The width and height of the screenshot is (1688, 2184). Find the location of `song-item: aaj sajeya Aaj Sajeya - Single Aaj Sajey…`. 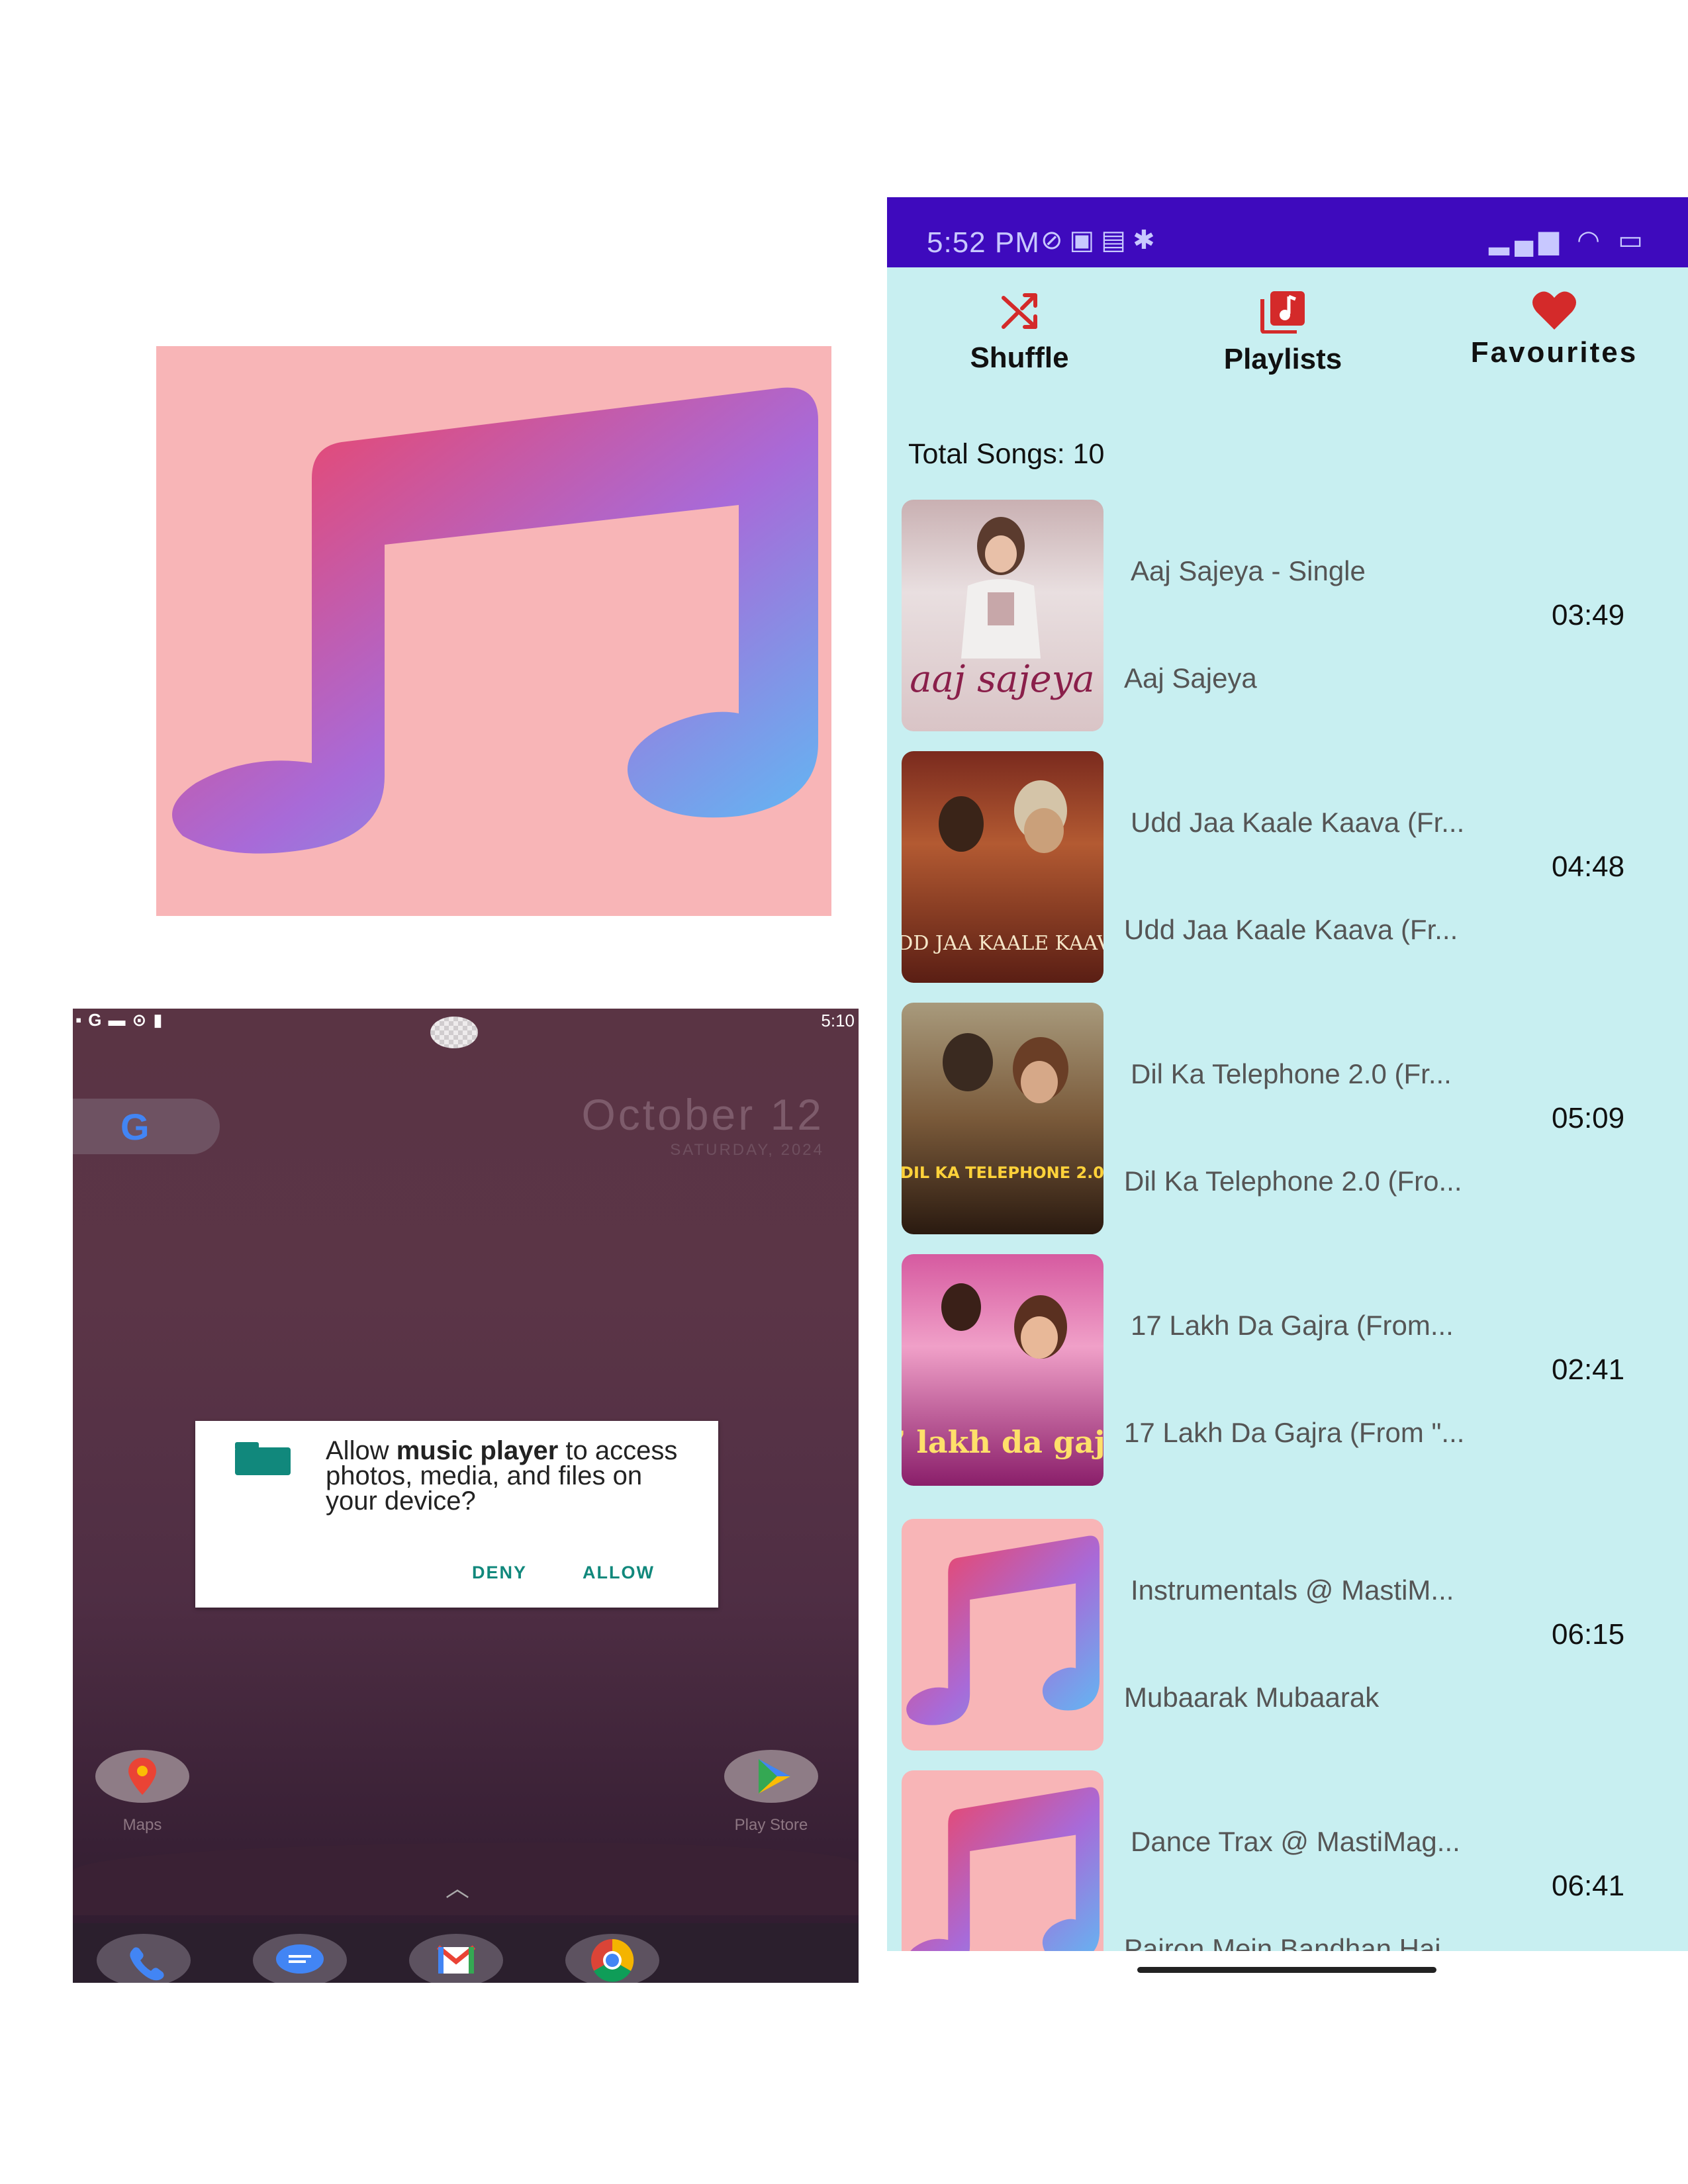

song-item: aaj sajeya Aaj Sajeya - Single Aaj Sajey… is located at coordinates (1287, 619).